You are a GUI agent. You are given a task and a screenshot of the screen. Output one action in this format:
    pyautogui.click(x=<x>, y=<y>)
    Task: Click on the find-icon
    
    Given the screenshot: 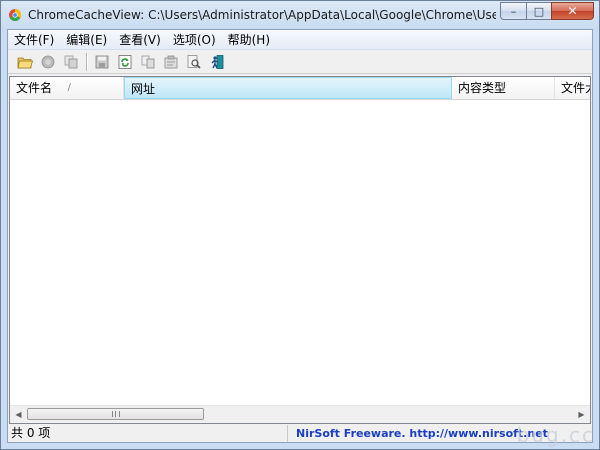 What is the action you would take?
    pyautogui.click(x=194, y=61)
    